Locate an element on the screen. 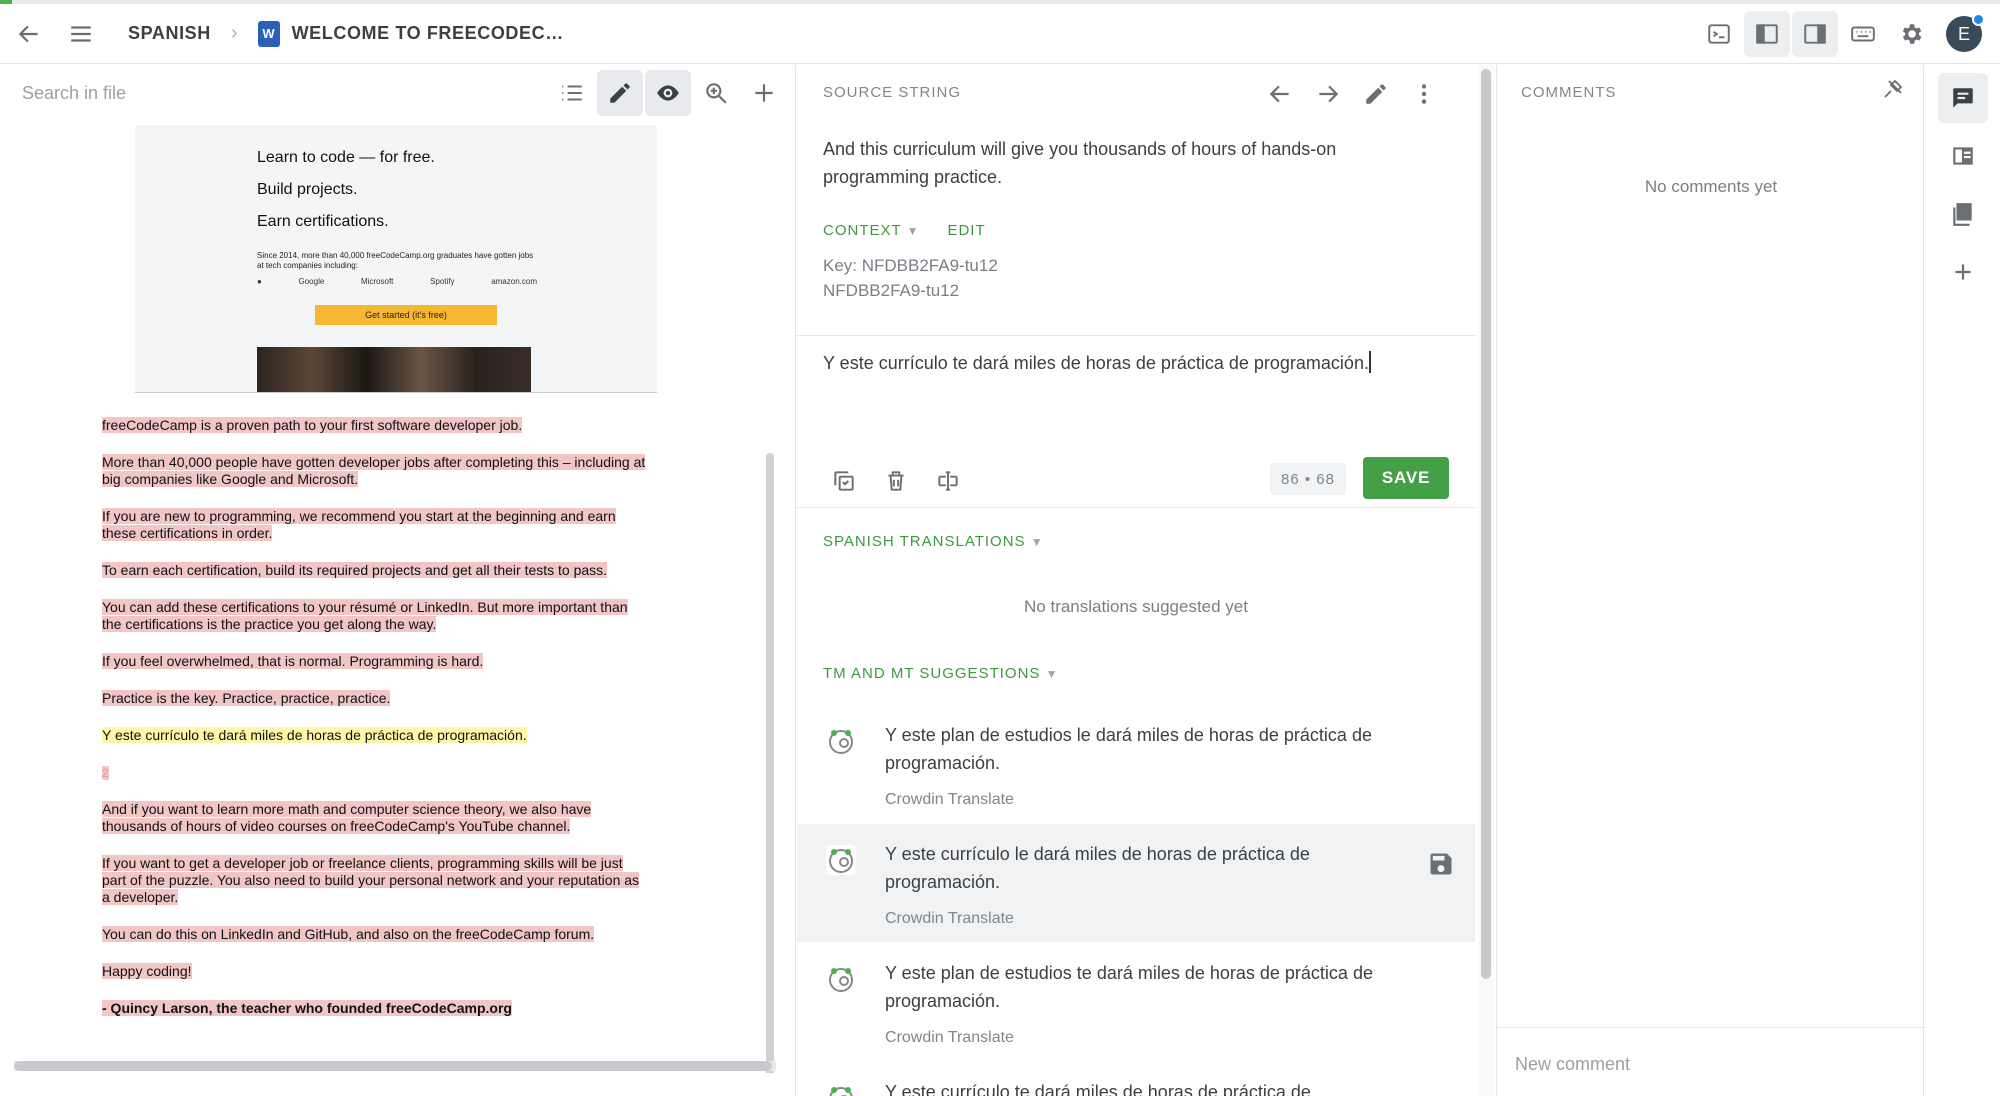 Image resolution: width=2000 pixels, height=1096 pixels. no-translations-message: No translations suggested yet is located at coordinates (1136, 606).